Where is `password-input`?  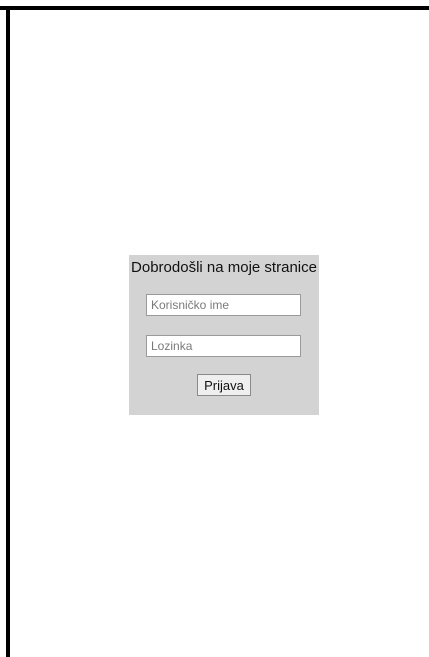 password-input is located at coordinates (223, 346).